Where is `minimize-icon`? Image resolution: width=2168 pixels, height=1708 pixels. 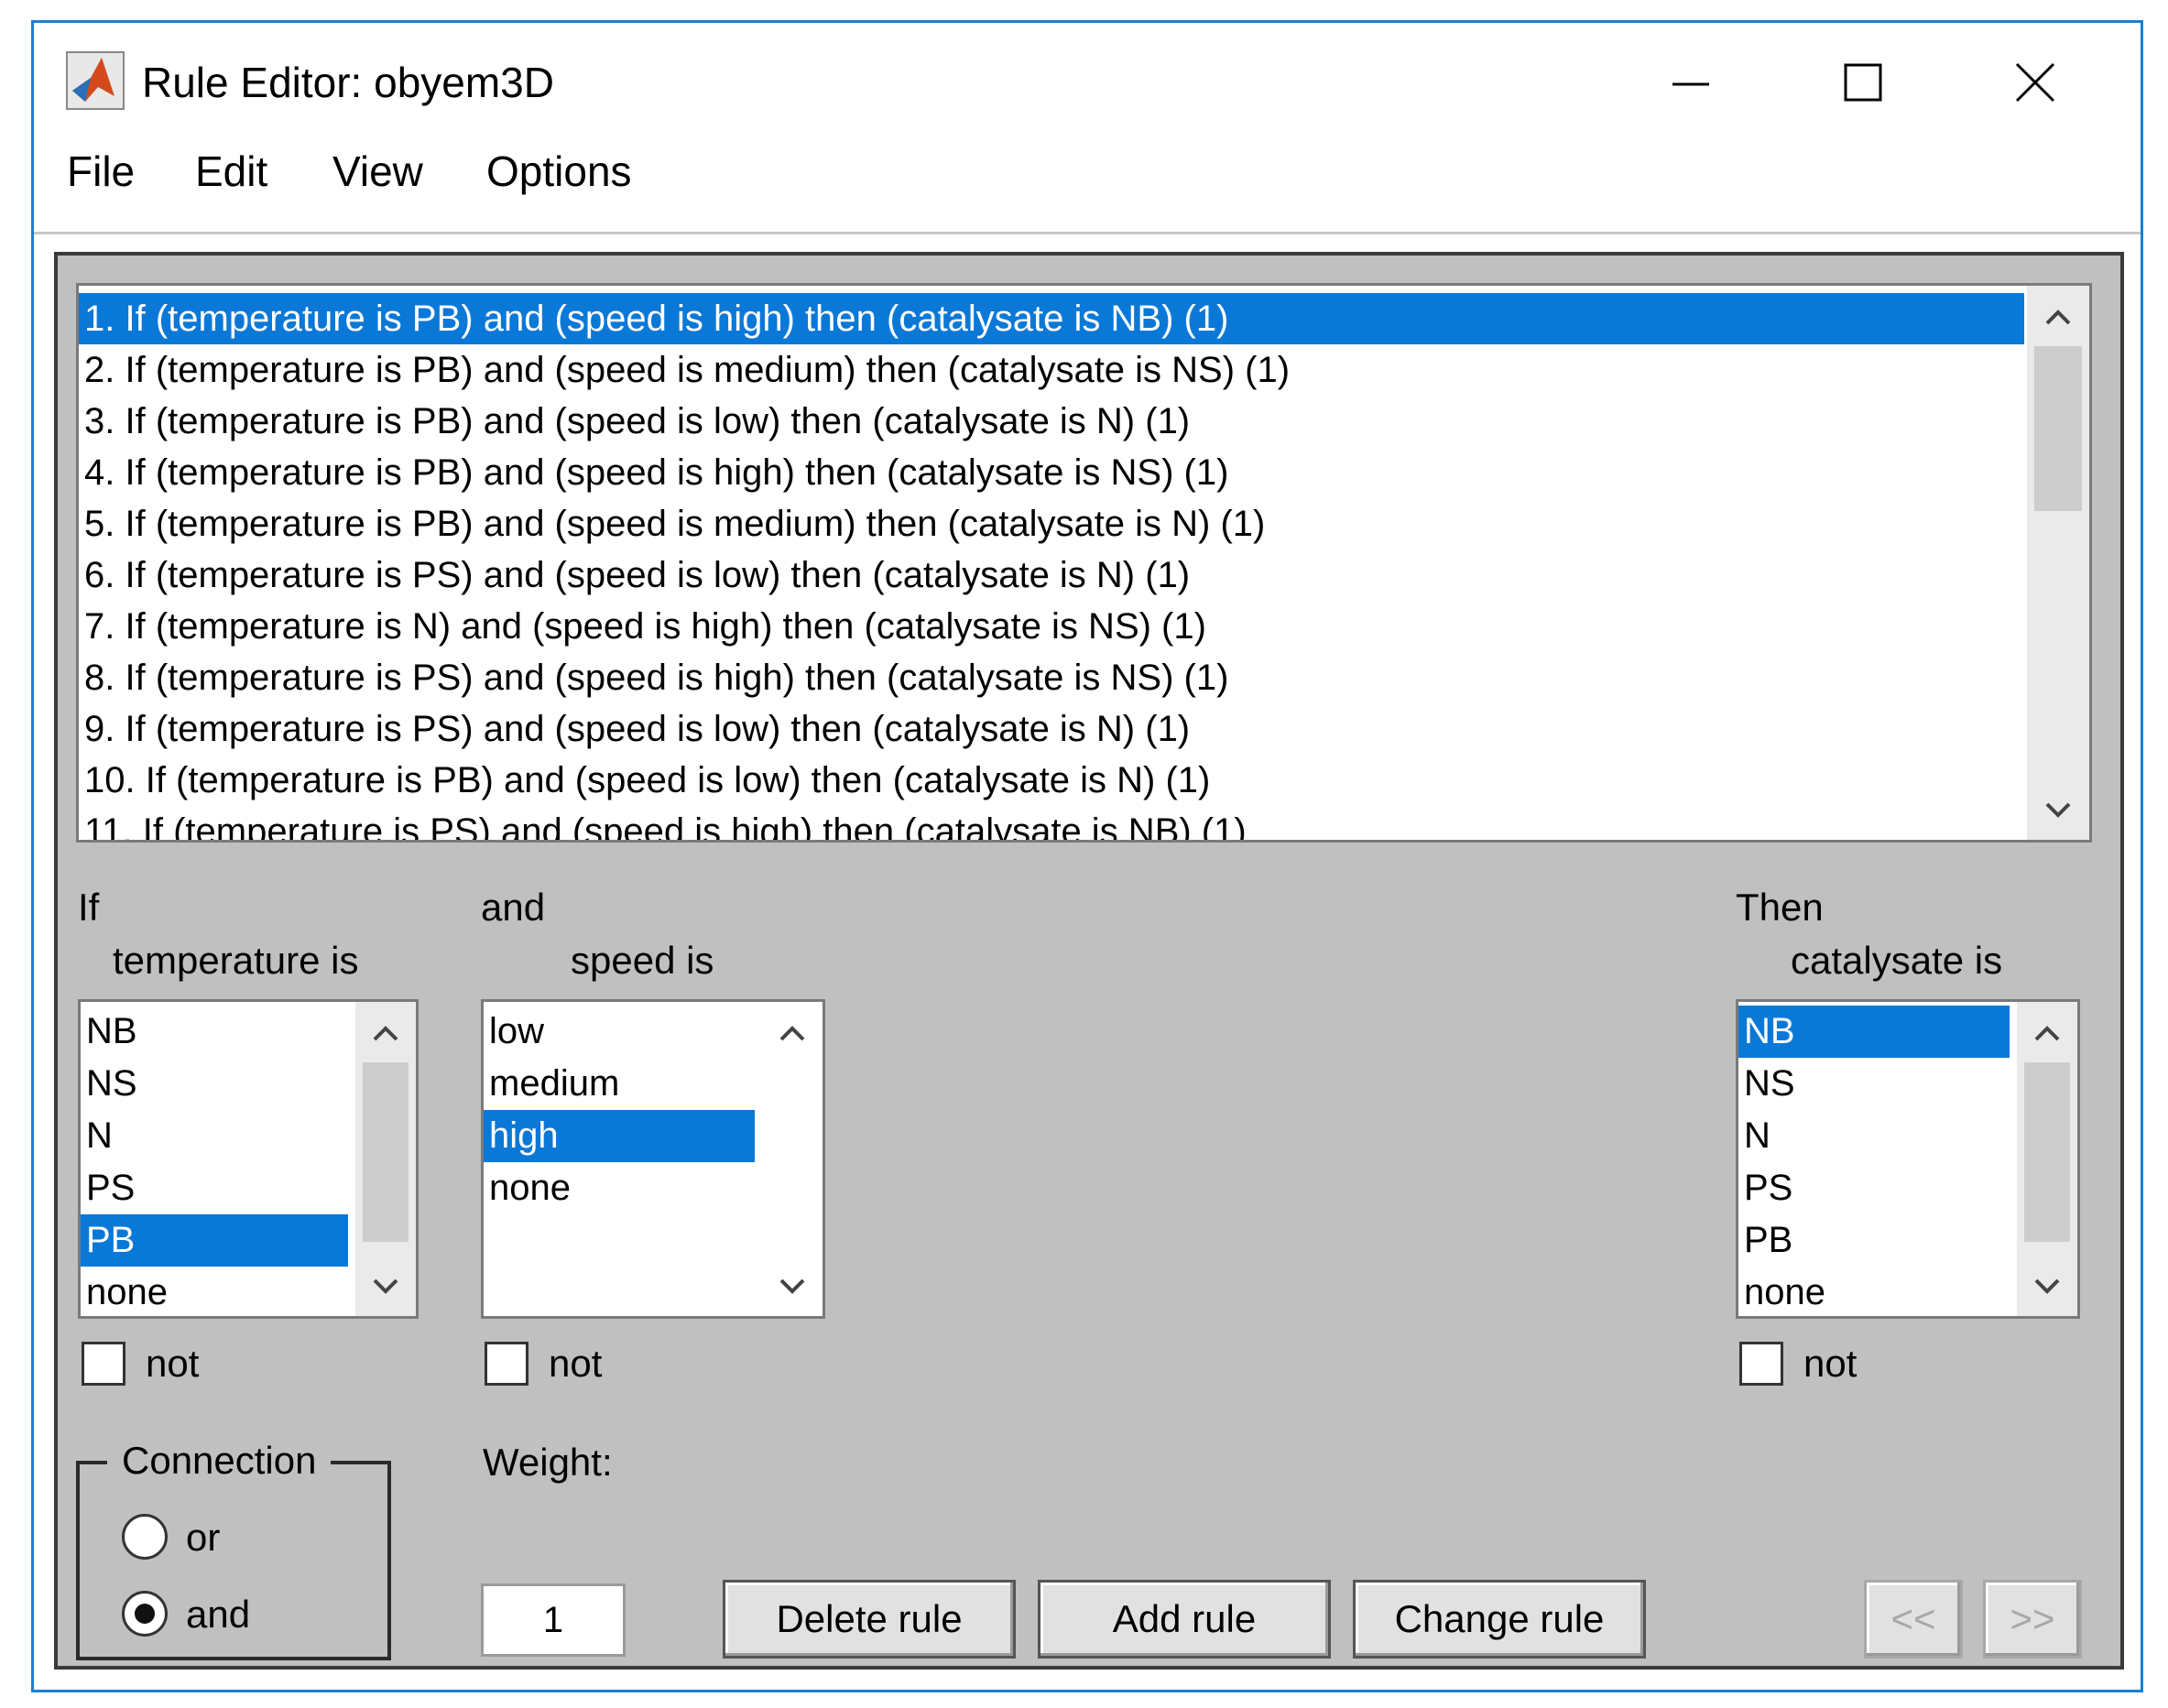 minimize-icon is located at coordinates (1690, 84).